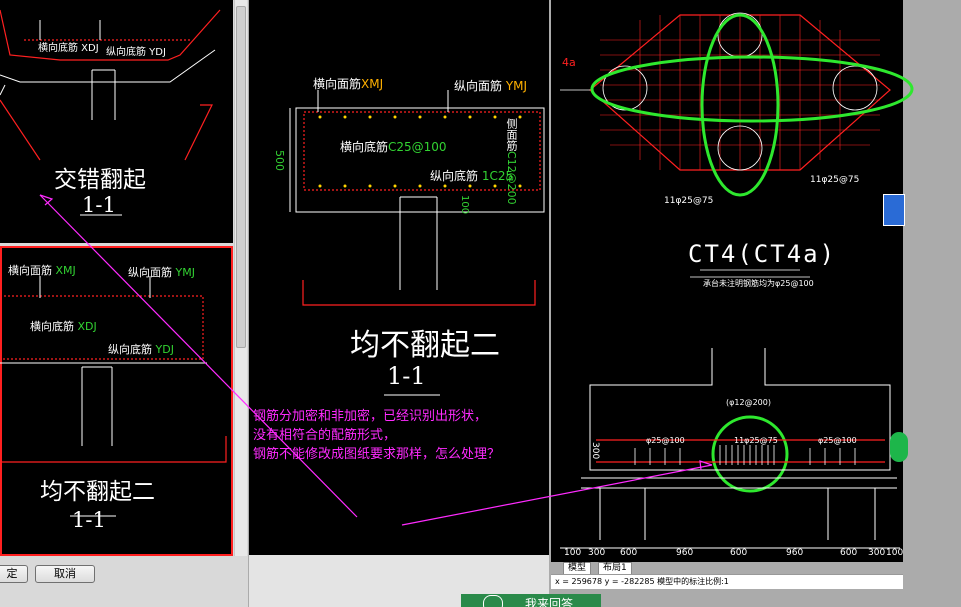 The height and width of the screenshot is (607, 961). Describe the element at coordinates (569, 62) in the screenshot. I see `side-letter: 4a` at that location.